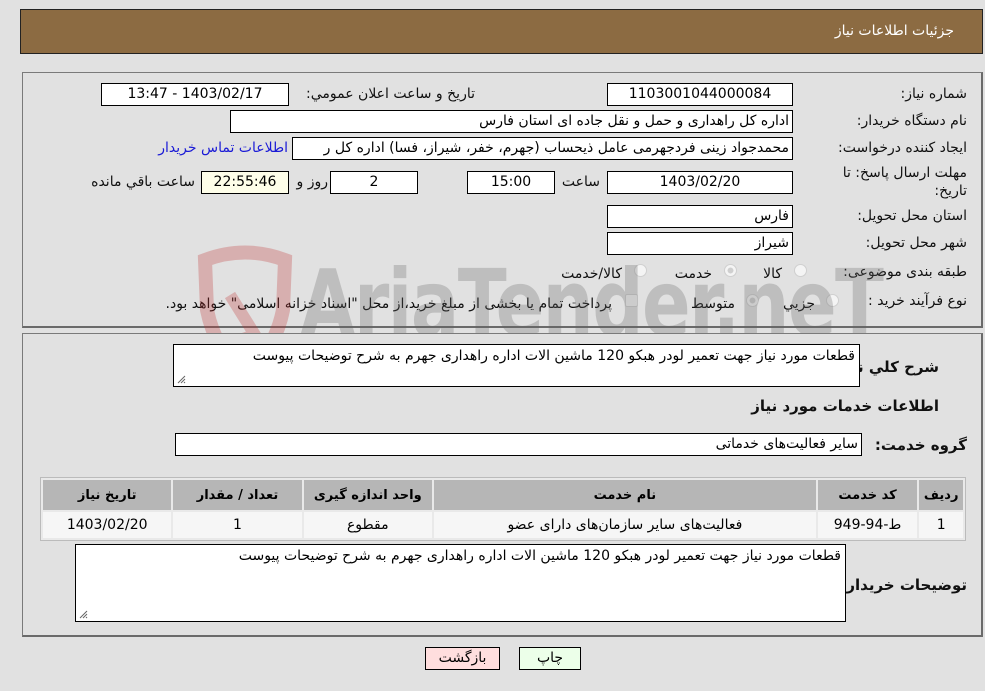 The width and height of the screenshot is (985, 691). What do you see at coordinates (518, 444) in the screenshot?
I see `service-group-field: سایر فعالیت‌های خدماتی` at bounding box center [518, 444].